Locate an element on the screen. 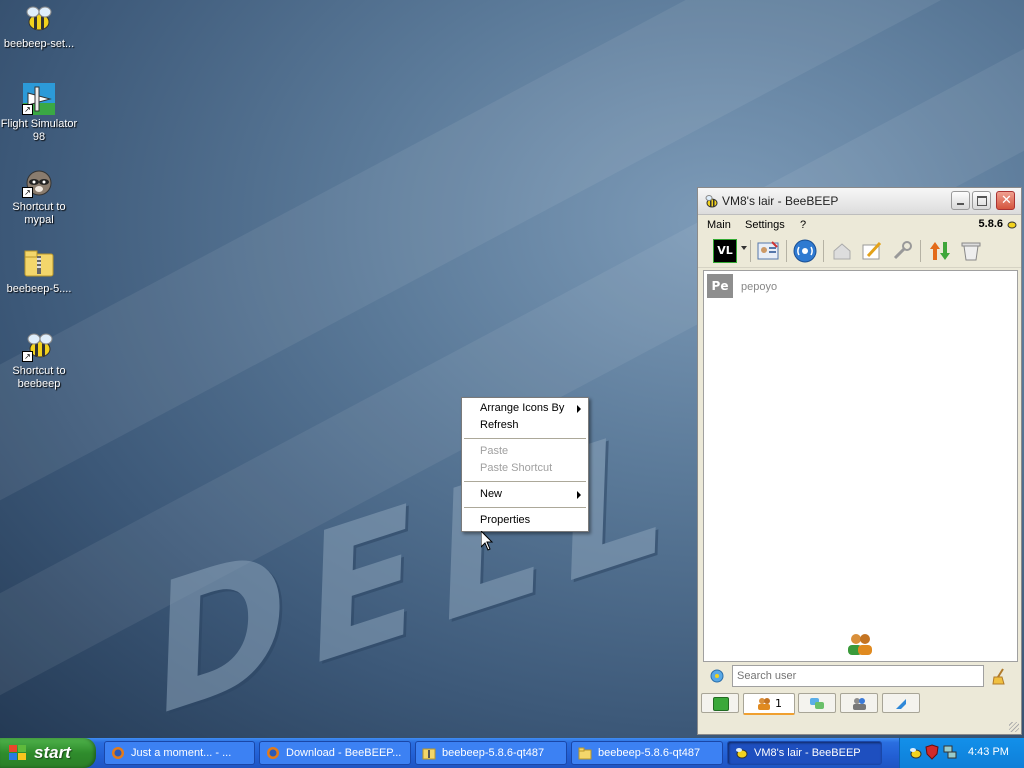  tools-button is located at coordinates (902, 251).